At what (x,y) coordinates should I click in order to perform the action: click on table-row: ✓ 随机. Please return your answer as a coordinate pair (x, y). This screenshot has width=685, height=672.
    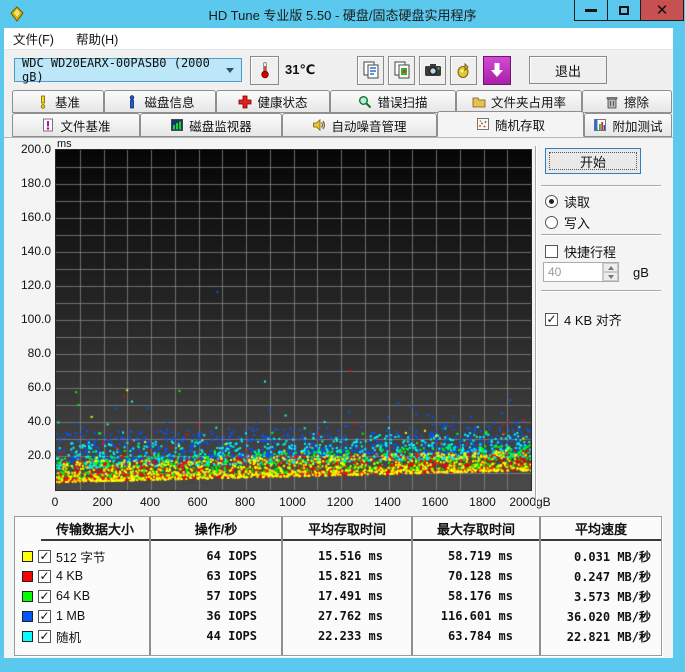
    Looking at the image, I should click on (82, 636).